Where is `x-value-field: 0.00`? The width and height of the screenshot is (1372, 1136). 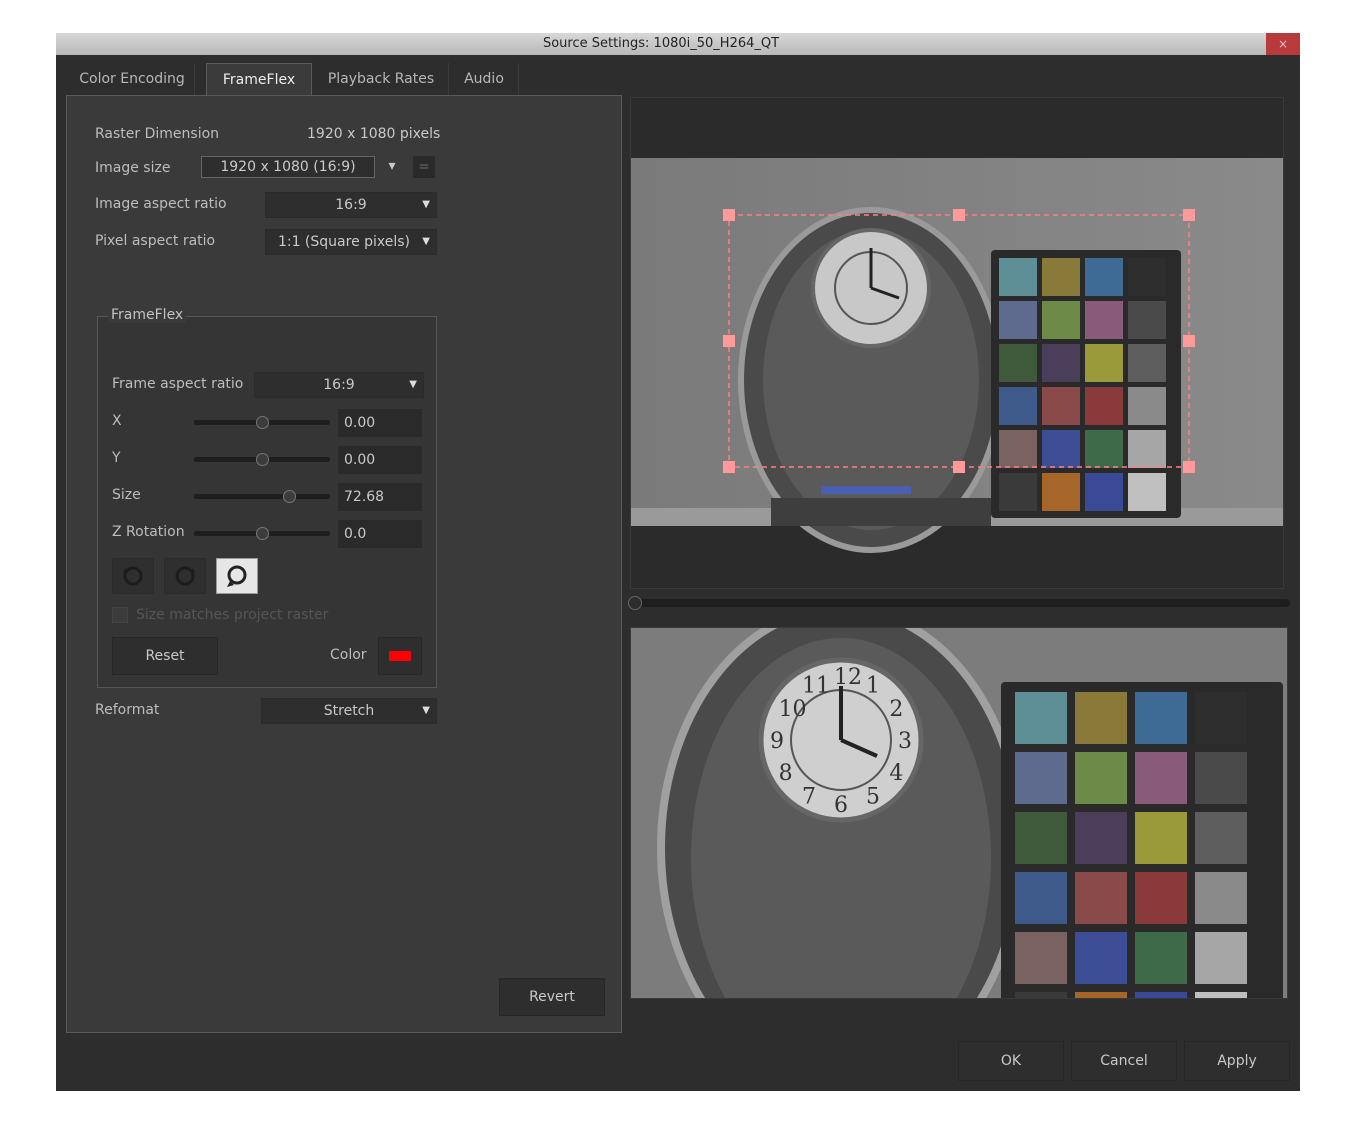 x-value-field: 0.00 is located at coordinates (380, 423).